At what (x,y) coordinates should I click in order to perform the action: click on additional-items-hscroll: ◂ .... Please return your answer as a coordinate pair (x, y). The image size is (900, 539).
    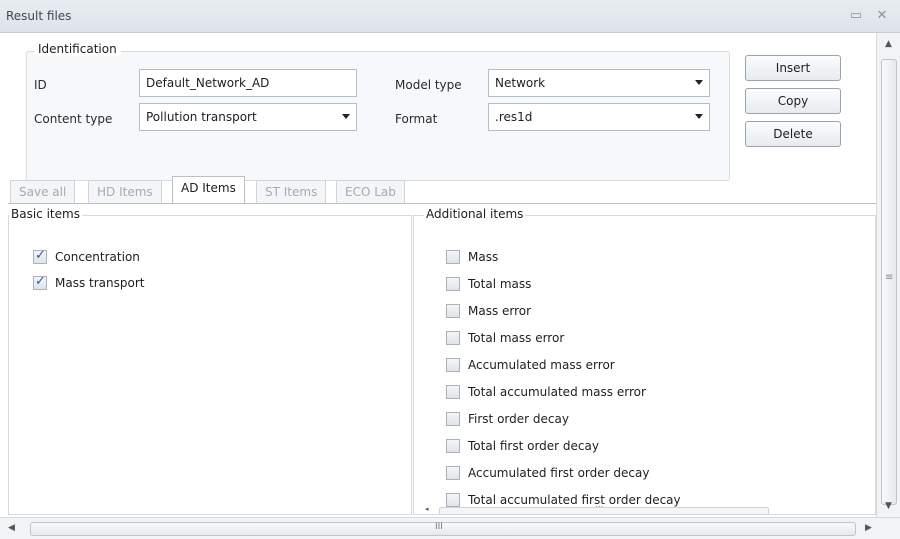
    Looking at the image, I should click on (645, 508).